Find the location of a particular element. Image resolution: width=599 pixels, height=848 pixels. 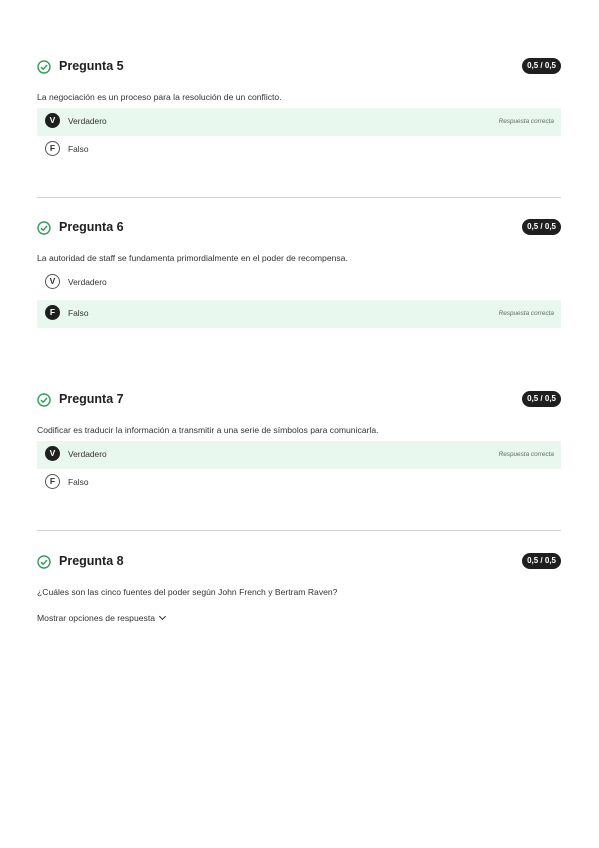

question-title: Pregunta 6 is located at coordinates (91, 227).